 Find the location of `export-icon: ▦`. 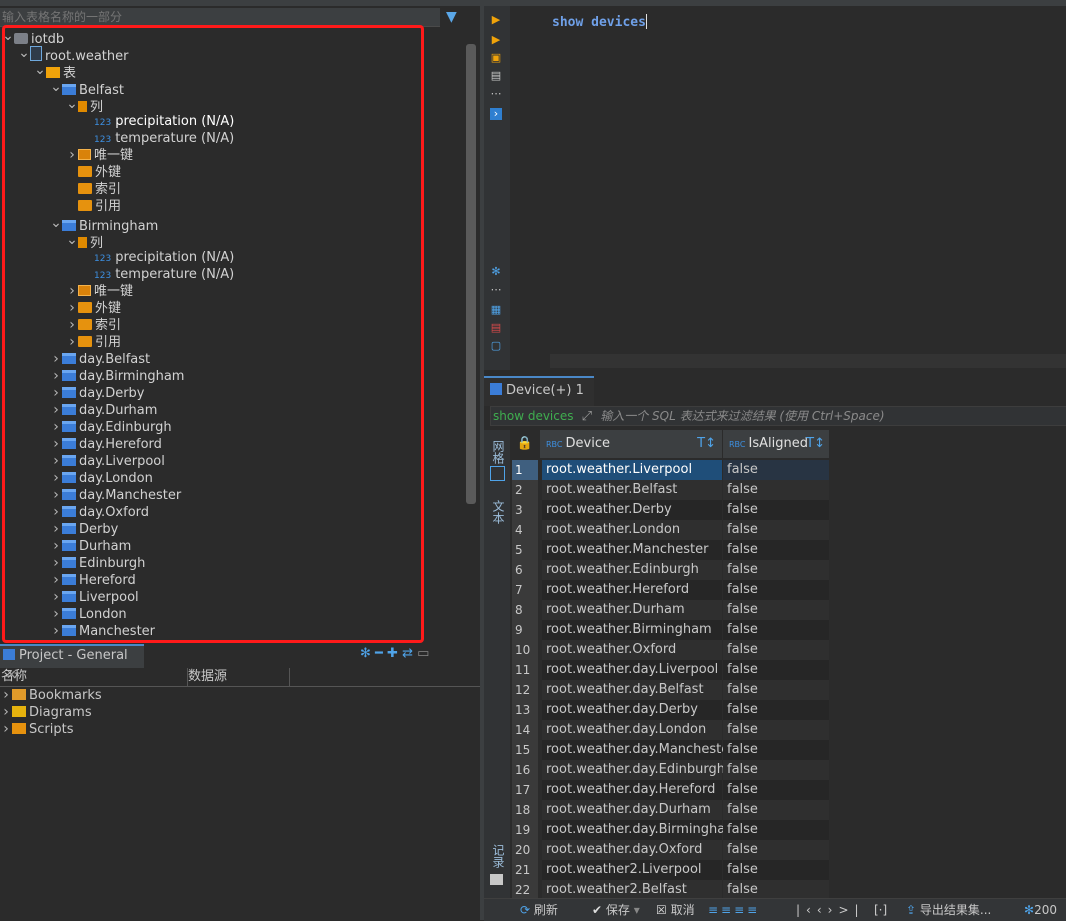

export-icon: ▦ is located at coordinates (496, 310).